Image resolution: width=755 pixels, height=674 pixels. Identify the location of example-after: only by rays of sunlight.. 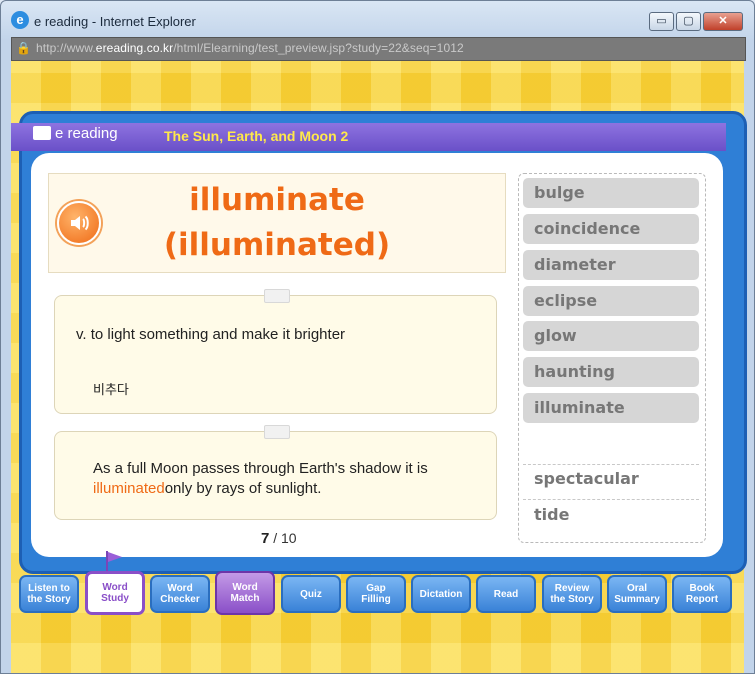
(243, 488).